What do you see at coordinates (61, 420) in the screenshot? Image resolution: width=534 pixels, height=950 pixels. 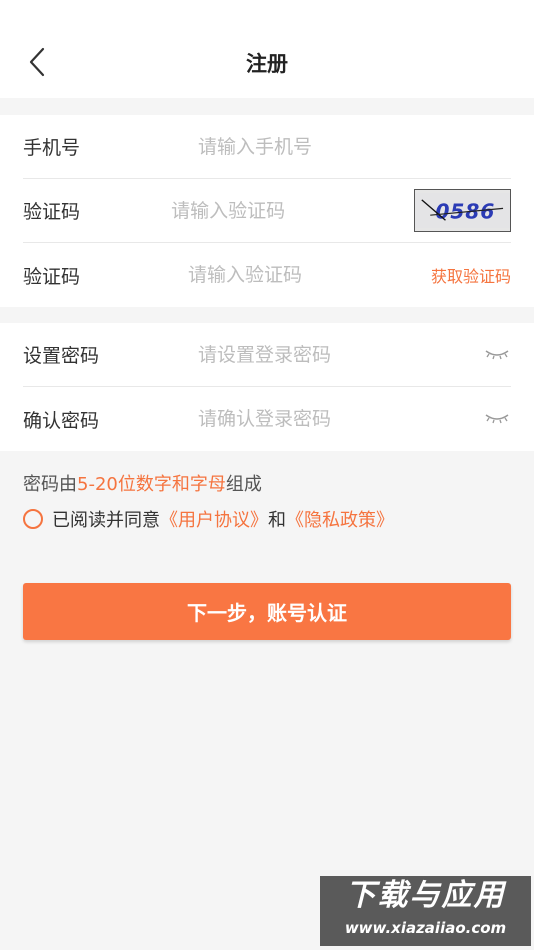 I see `confirm-password-label: 确认密码` at bounding box center [61, 420].